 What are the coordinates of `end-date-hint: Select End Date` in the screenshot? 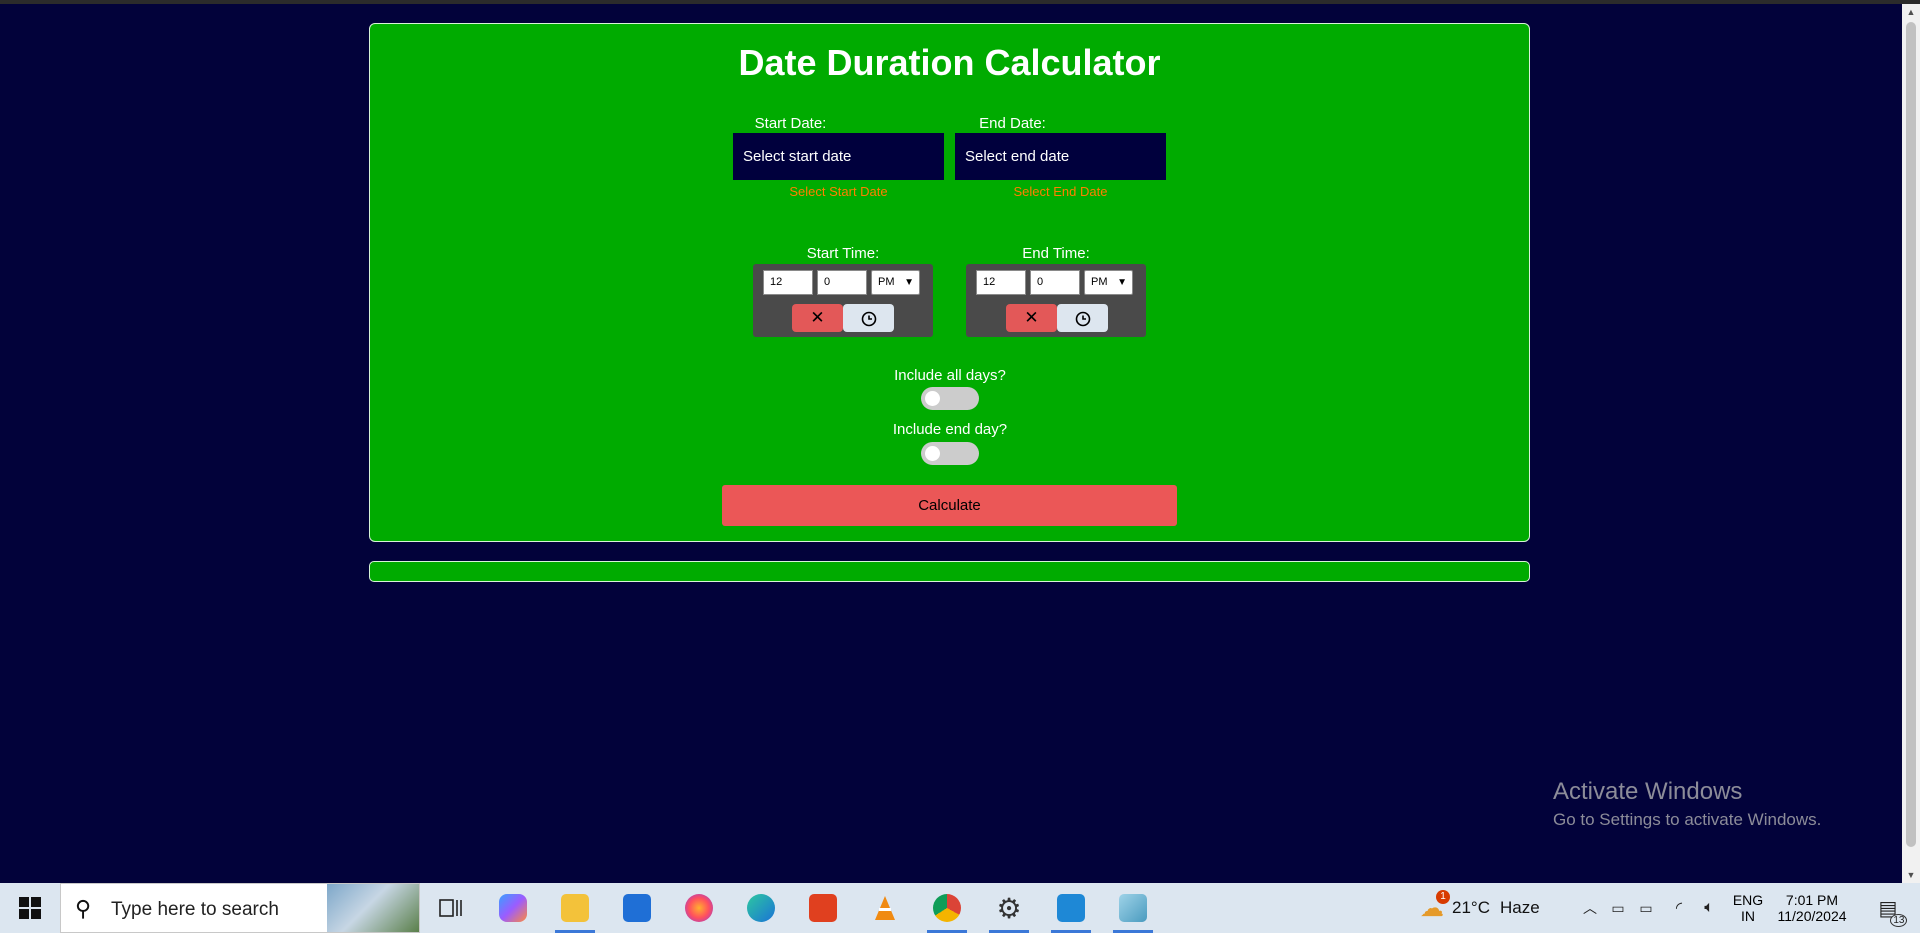 It's located at (1060, 191).